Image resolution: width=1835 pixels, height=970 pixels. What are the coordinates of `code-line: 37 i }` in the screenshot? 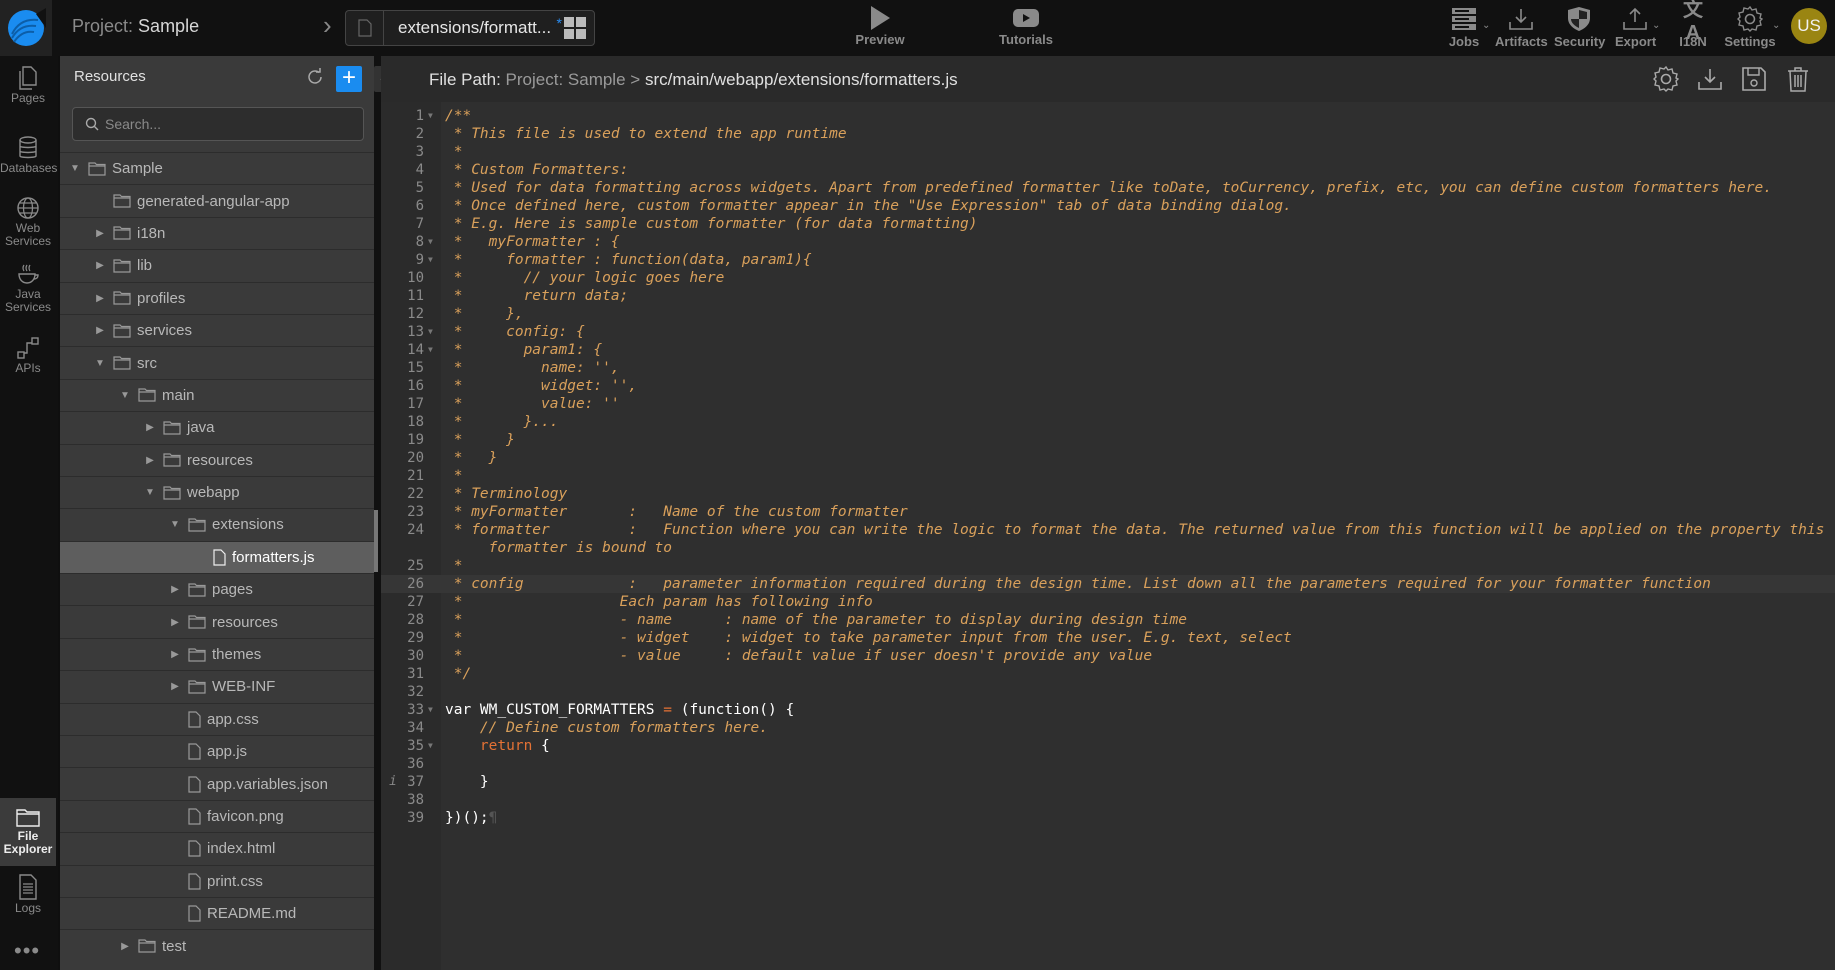 It's located at (1108, 782).